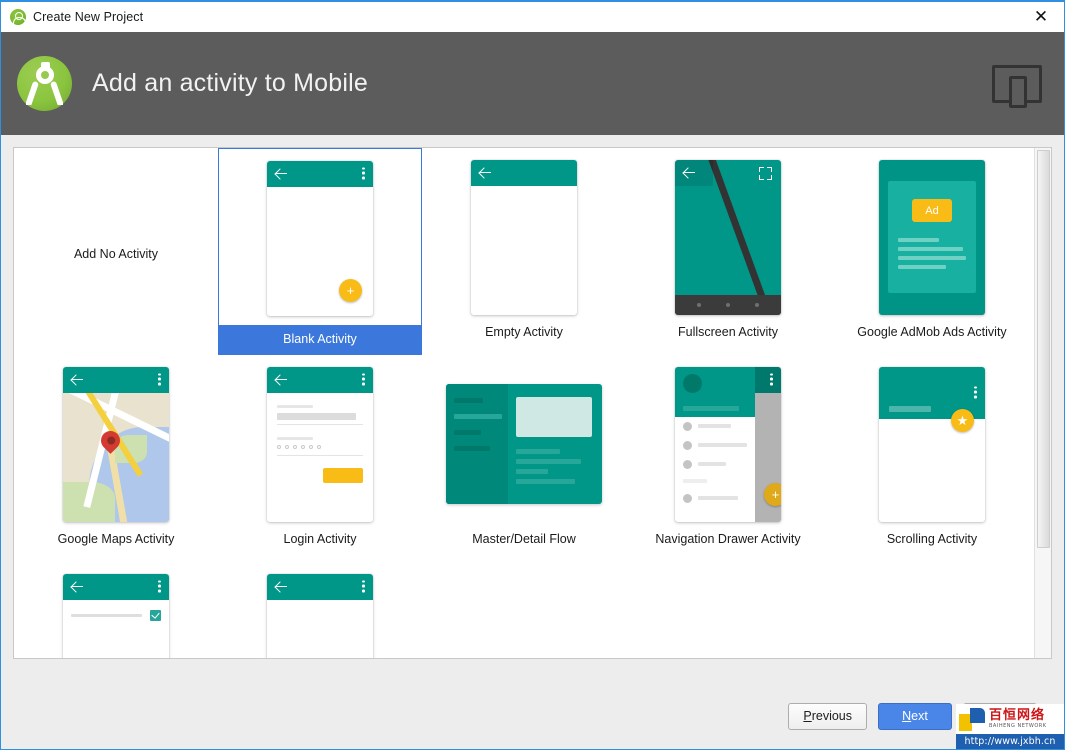 The width and height of the screenshot is (1065, 750). I want to click on template-cell-settings-activity, so click(116, 610).